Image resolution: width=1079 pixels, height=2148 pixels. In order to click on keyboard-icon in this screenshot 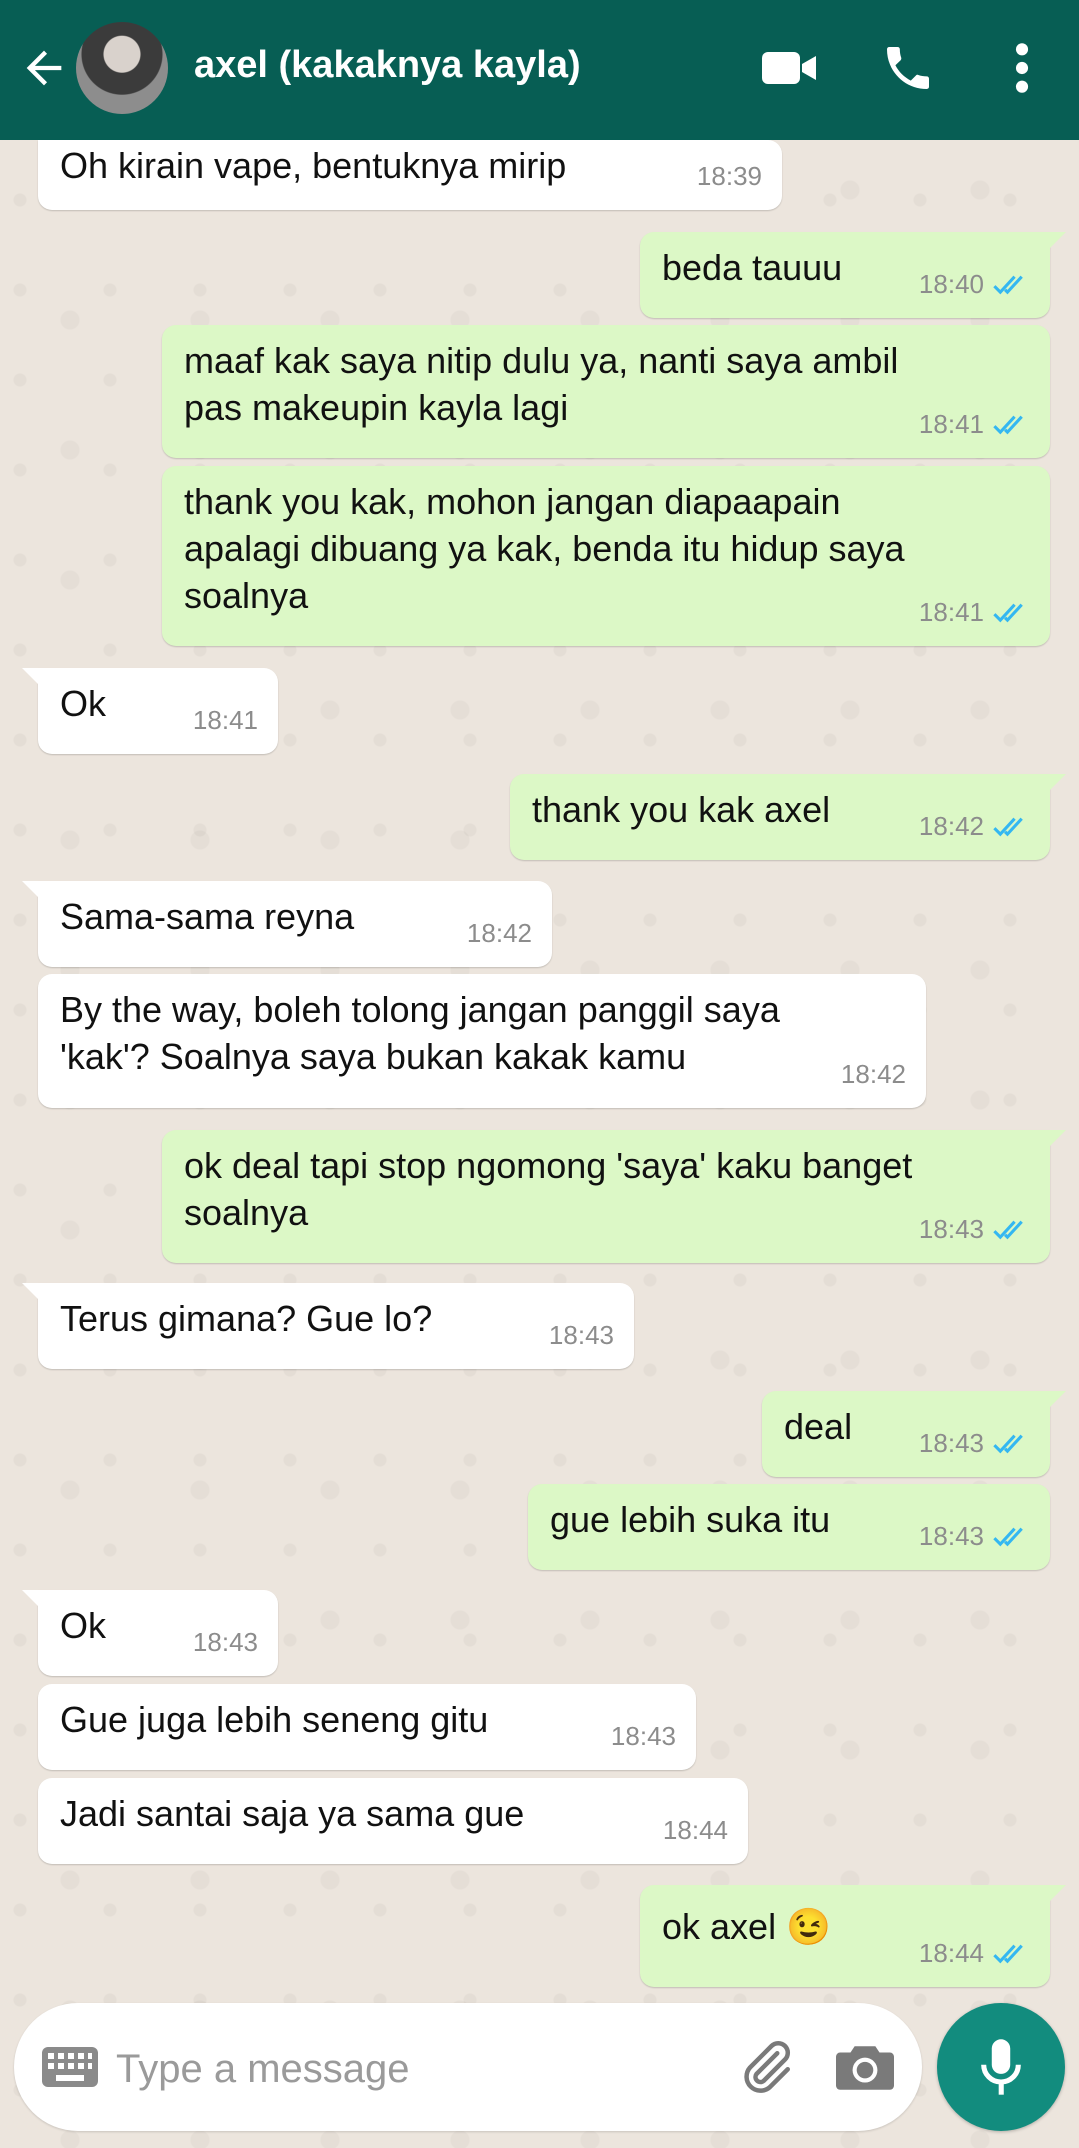, I will do `click(70, 2067)`.